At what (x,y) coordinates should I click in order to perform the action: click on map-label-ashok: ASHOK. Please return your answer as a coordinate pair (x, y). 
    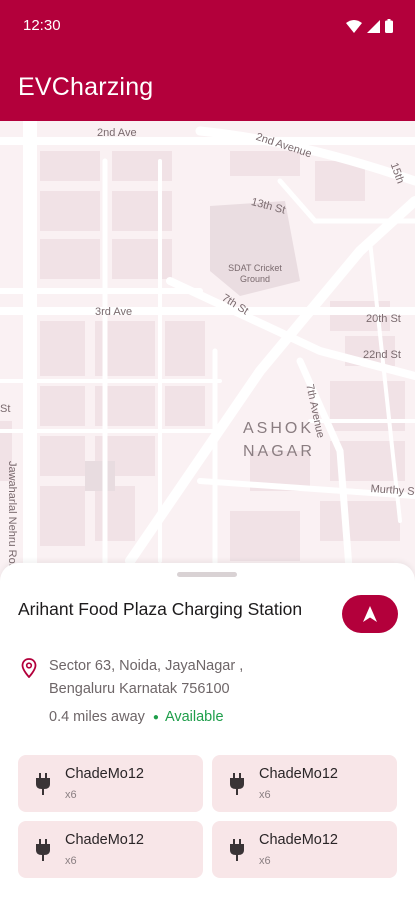
    Looking at the image, I should click on (279, 428).